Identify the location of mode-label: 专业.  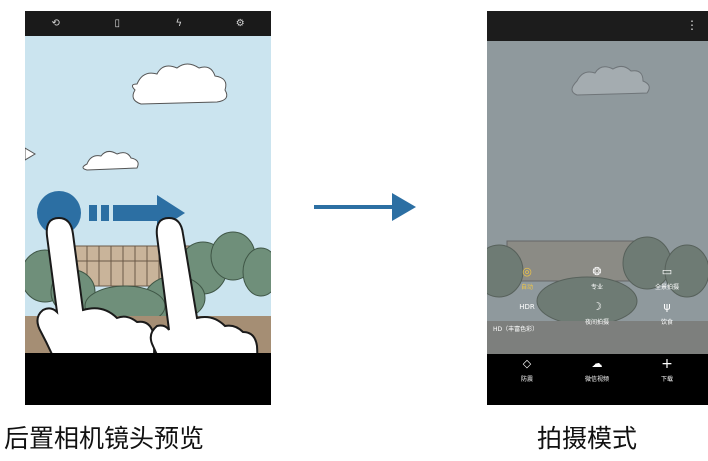
(596, 287).